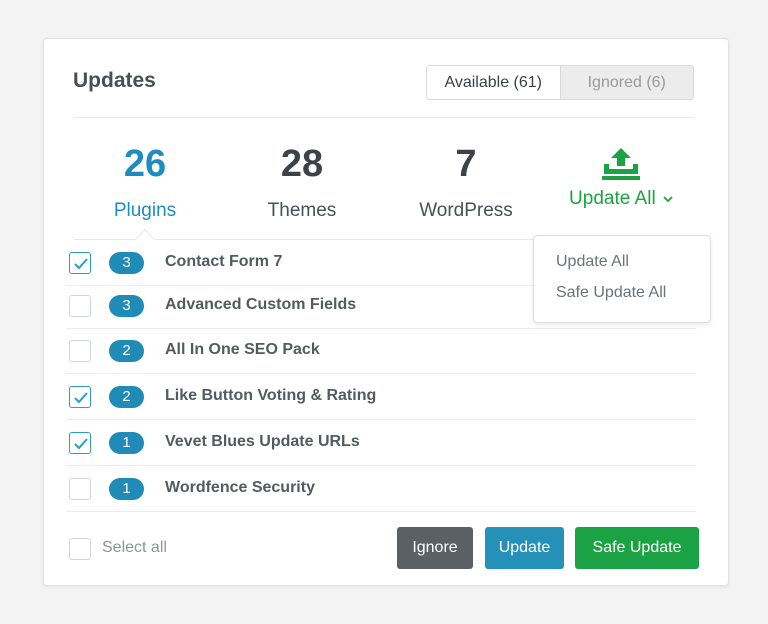 The height and width of the screenshot is (624, 768). Describe the element at coordinates (381, 351) in the screenshot. I see `plugin-row: 2 All In One SEO Pack` at that location.